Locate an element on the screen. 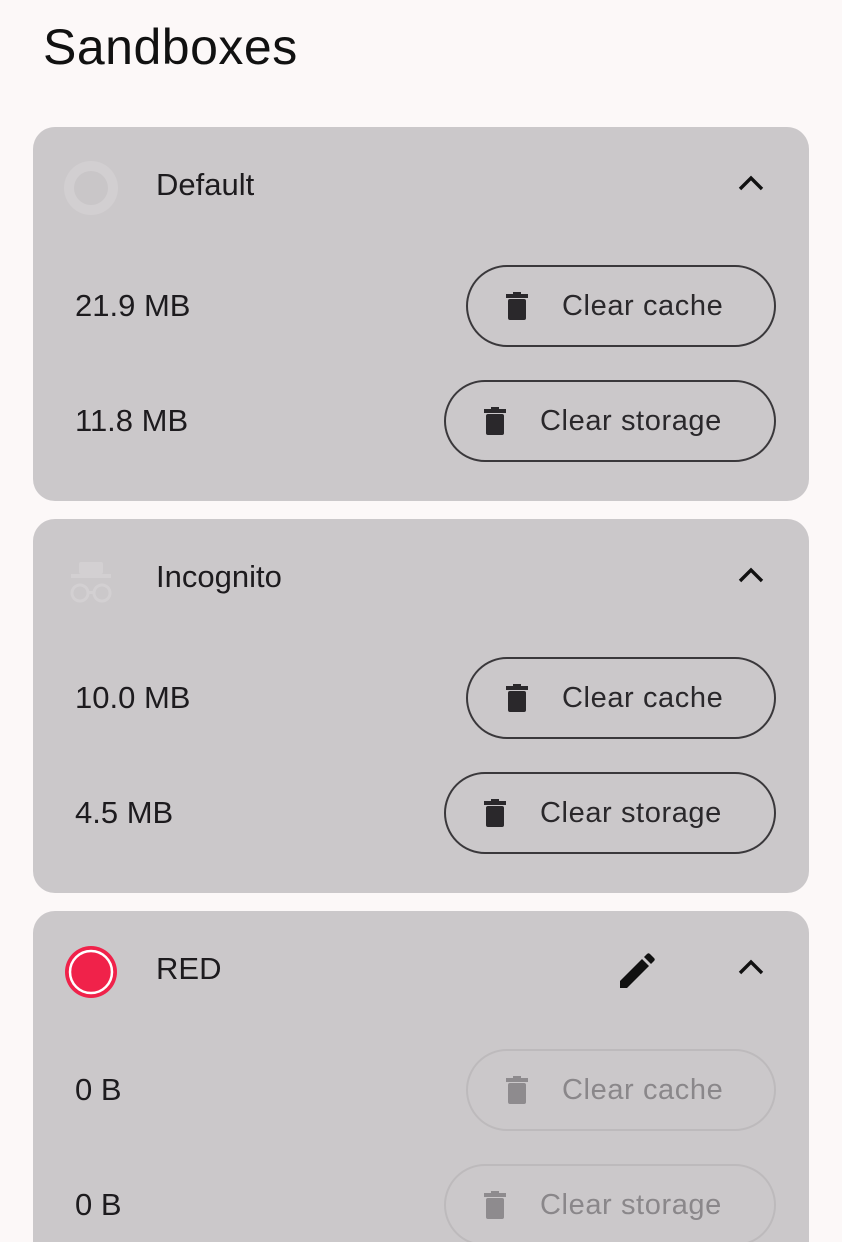  incognito-icon is located at coordinates (91, 580).